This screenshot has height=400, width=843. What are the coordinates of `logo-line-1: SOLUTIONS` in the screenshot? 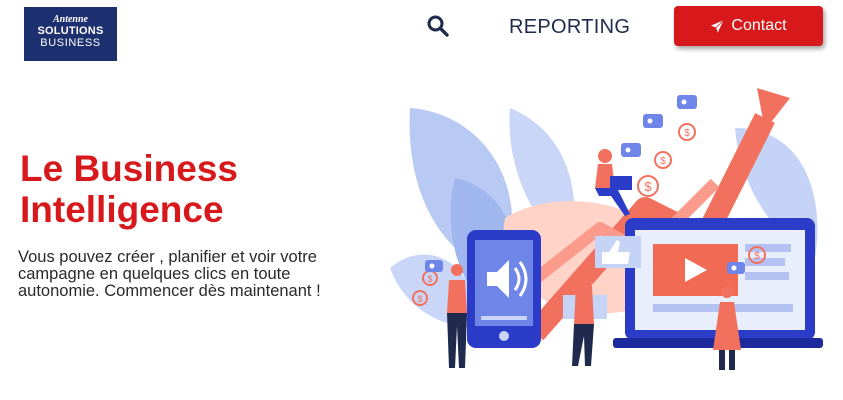 It's located at (70, 31).